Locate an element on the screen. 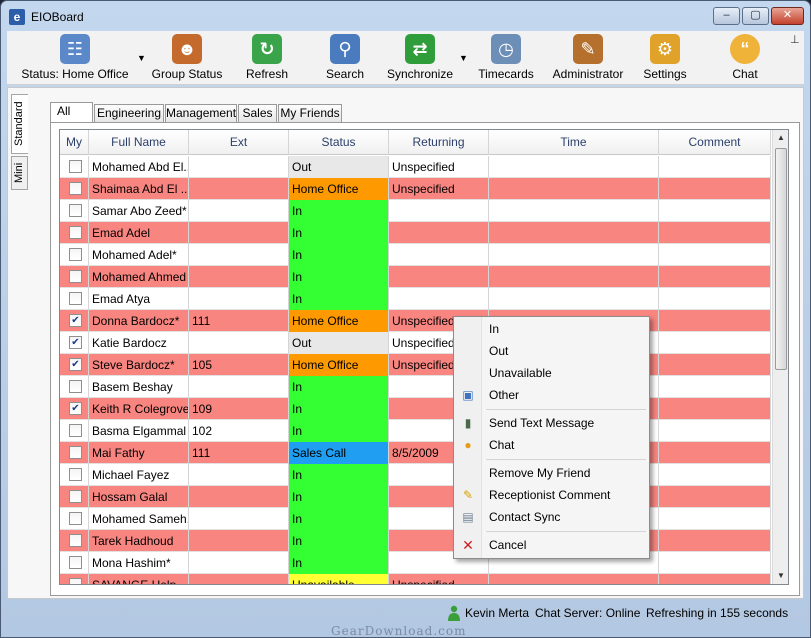  table-row: ✔ Donna Bardocz* 111 Home Office Unspecified is located at coordinates (415, 321).